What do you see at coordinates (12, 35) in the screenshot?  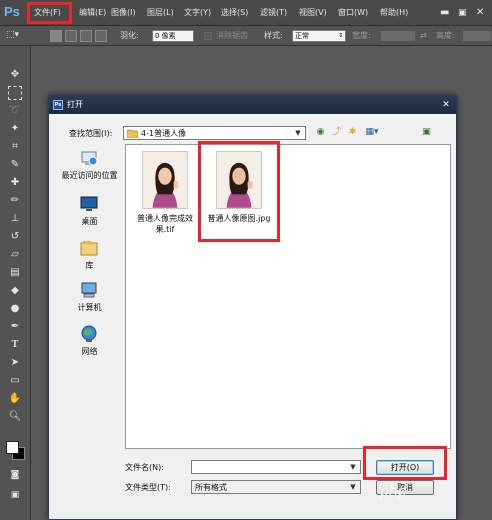 I see `marquee-preset-icon: ⬚▾` at bounding box center [12, 35].